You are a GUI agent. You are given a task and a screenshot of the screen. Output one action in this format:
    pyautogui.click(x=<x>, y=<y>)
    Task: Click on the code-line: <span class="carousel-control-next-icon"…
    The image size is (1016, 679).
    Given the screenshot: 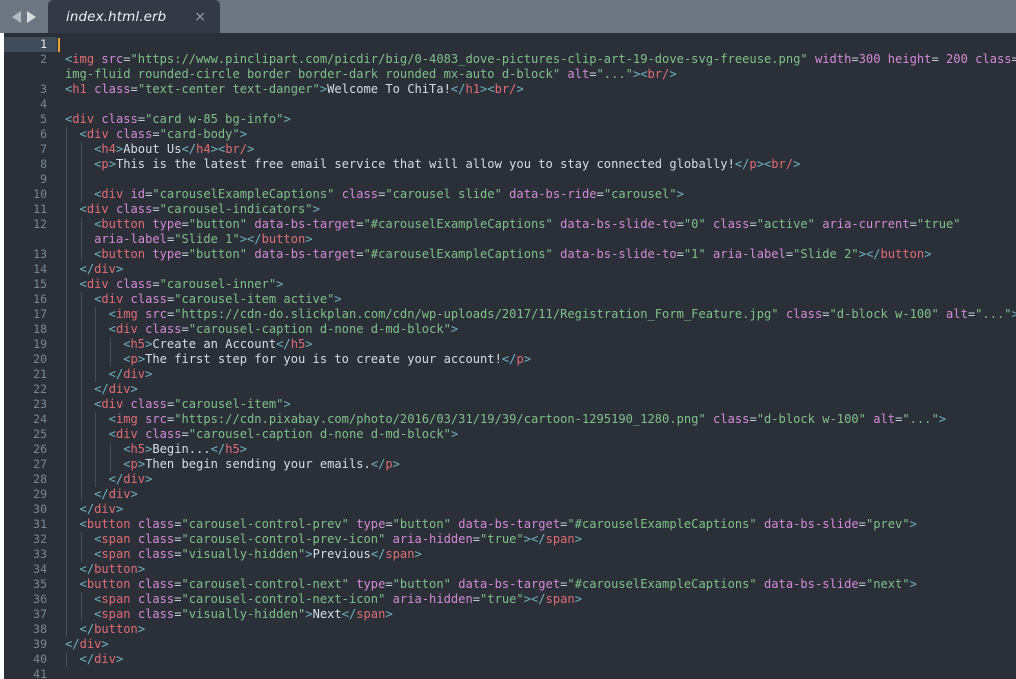 What is the action you would take?
    pyautogui.click(x=540, y=599)
    